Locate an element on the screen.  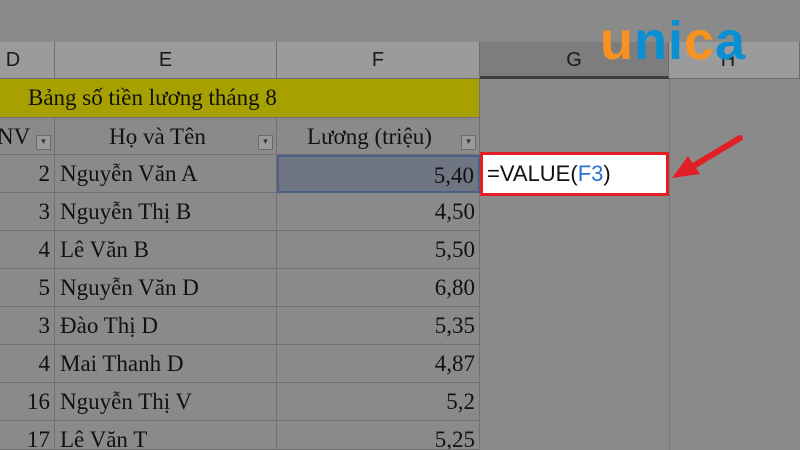
logo-letter: a is located at coordinates (731, 41).